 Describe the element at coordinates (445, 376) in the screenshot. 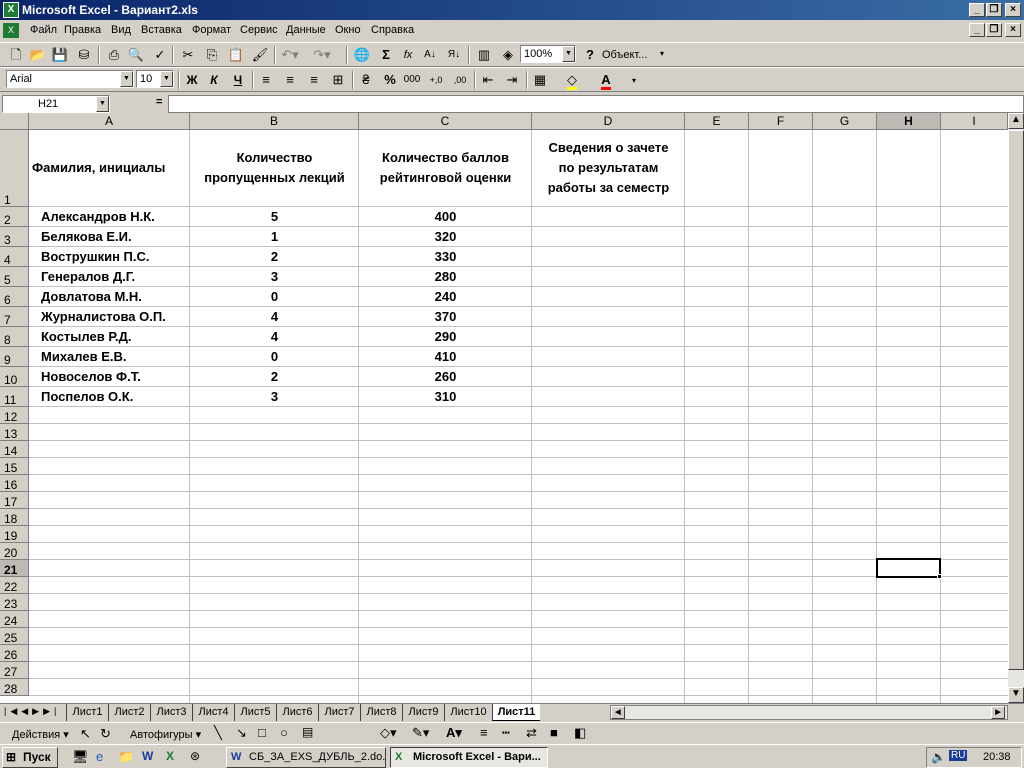

I see `cell-rating-score: 260` at that location.